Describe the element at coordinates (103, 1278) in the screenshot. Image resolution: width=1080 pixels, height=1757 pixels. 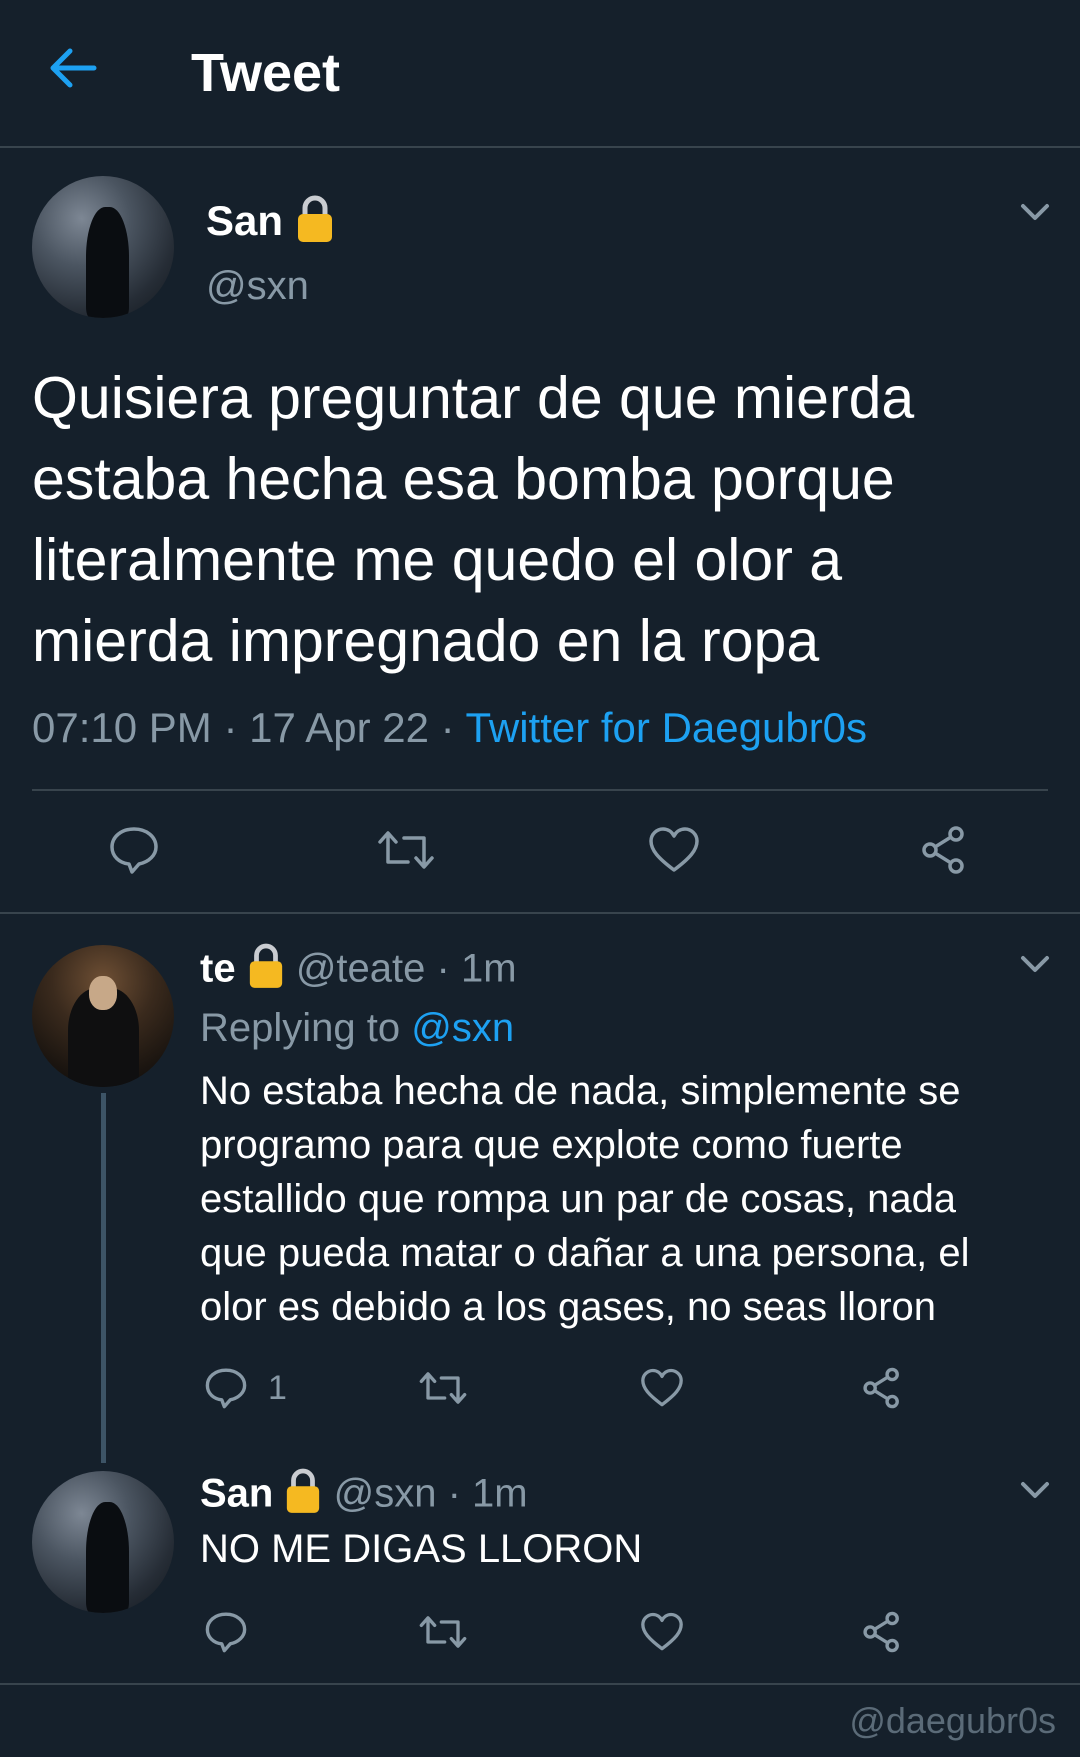
I see `thread-line` at that location.